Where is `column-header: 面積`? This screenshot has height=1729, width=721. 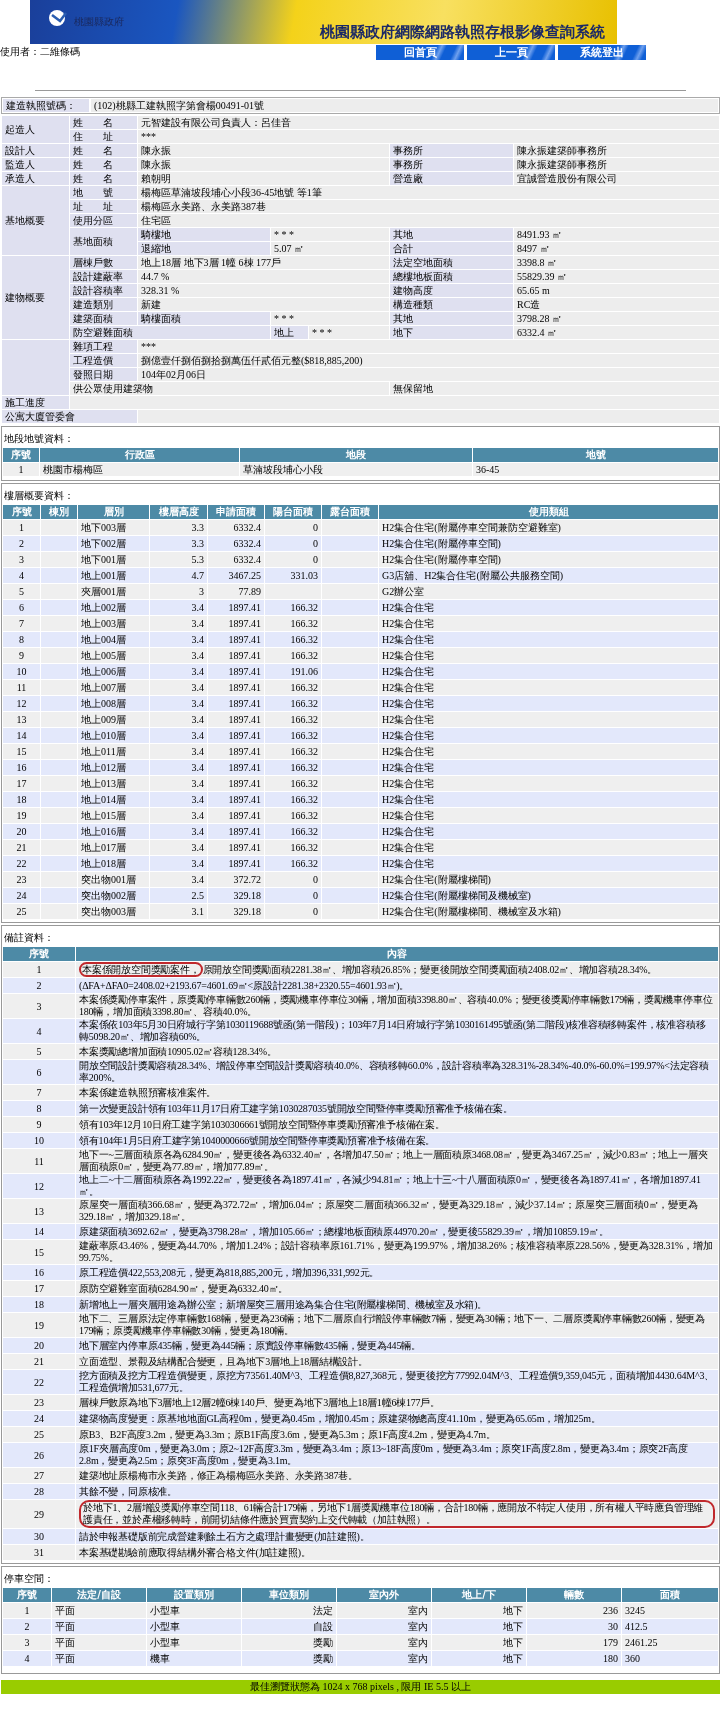
column-header: 面積 is located at coordinates (670, 1595).